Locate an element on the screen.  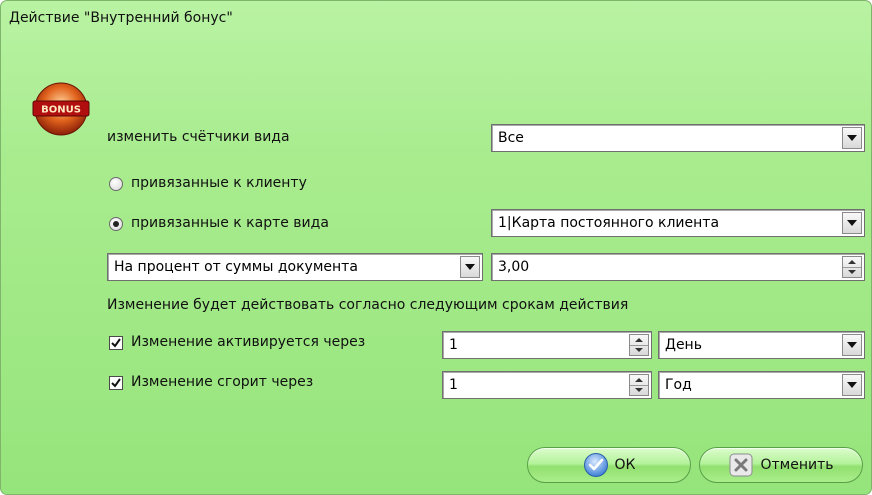
svg-text: BONUS is located at coordinates (61, 110).